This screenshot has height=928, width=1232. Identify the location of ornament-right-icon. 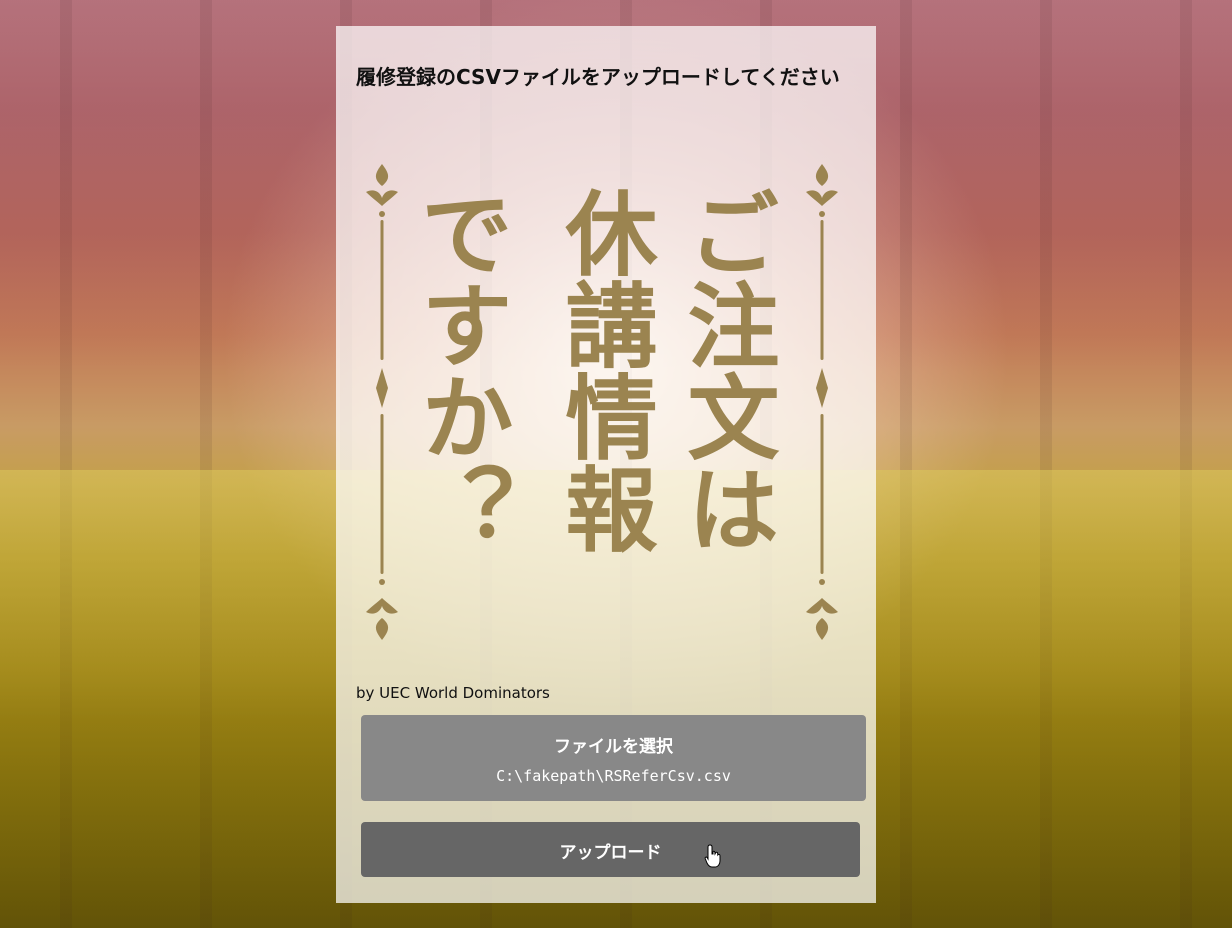
(822, 402).